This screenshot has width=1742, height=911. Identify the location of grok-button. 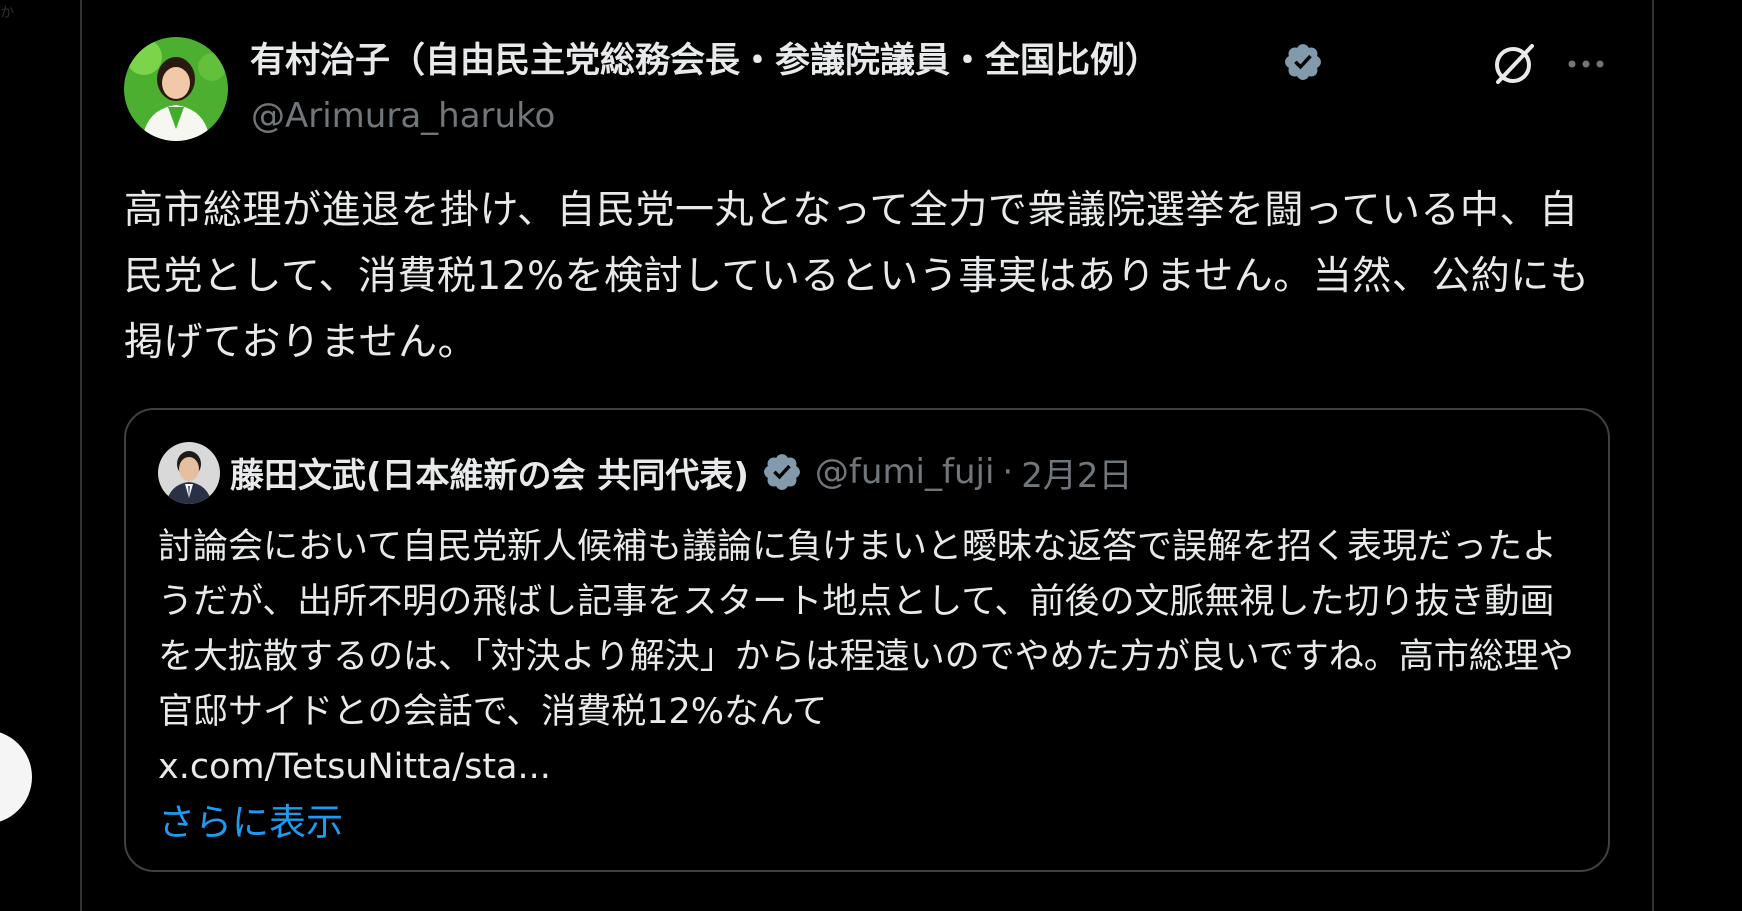
(1514, 64).